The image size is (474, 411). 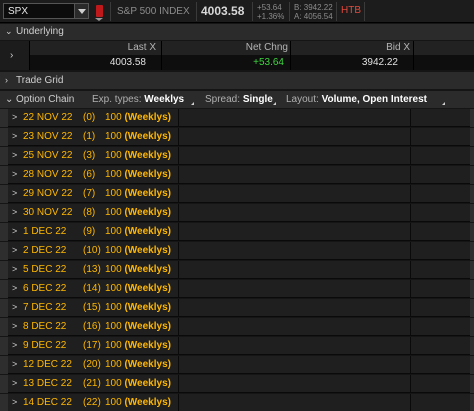 What do you see at coordinates (237, 194) in the screenshot?
I see `expiration-row: >29 NOV 22 (7) 100 (Weeklys)` at bounding box center [237, 194].